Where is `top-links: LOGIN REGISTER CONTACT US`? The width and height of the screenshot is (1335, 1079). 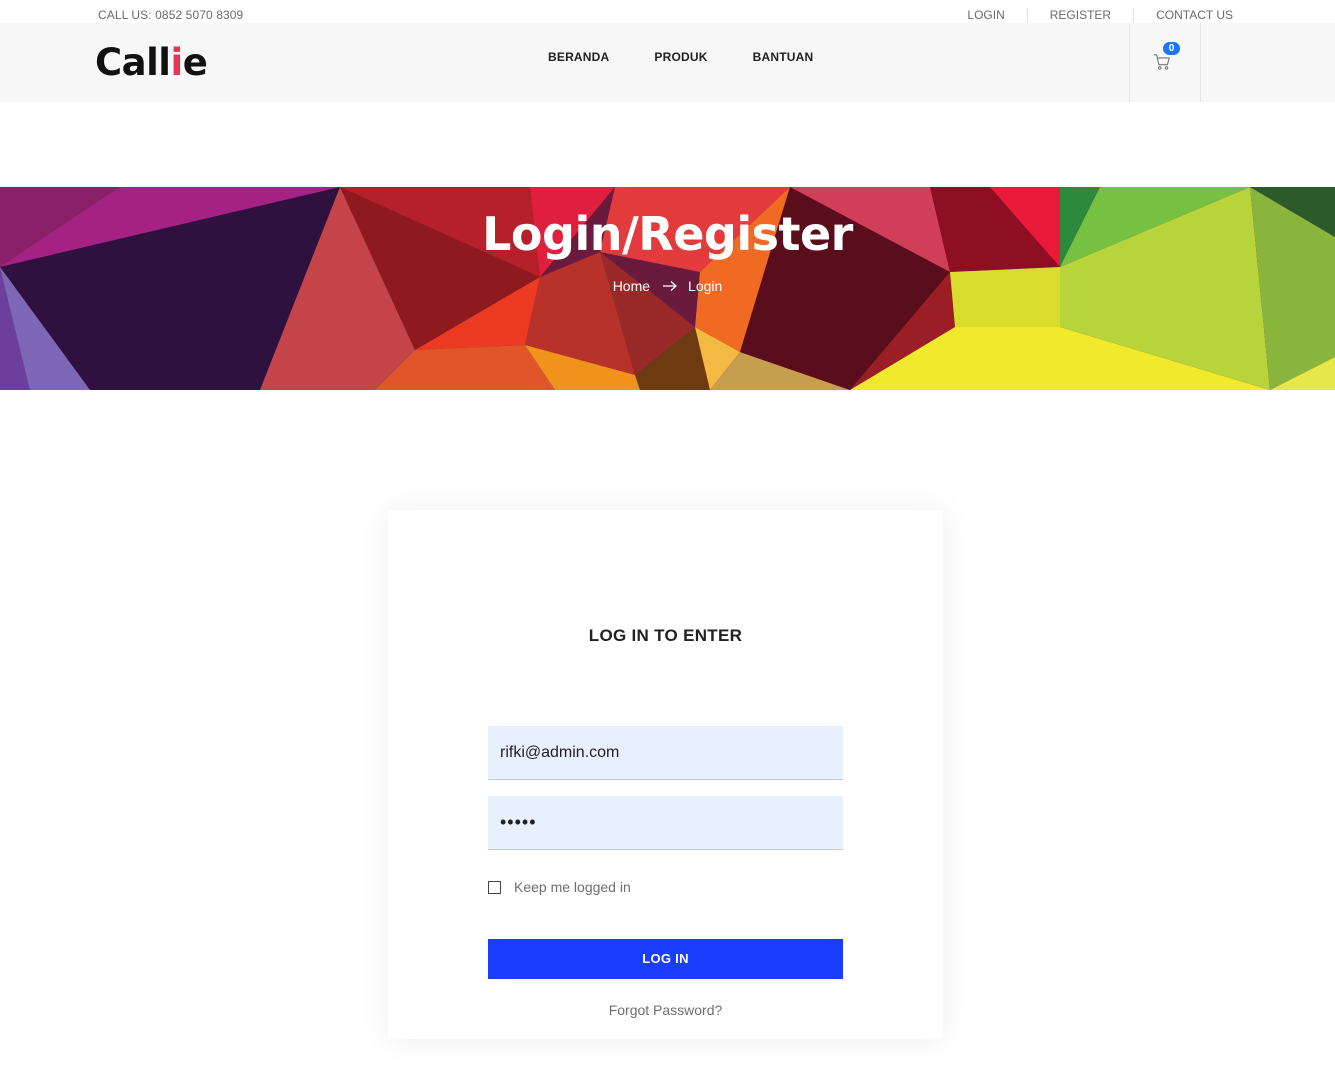 top-links: LOGIN REGISTER CONTACT US is located at coordinates (1089, 11).